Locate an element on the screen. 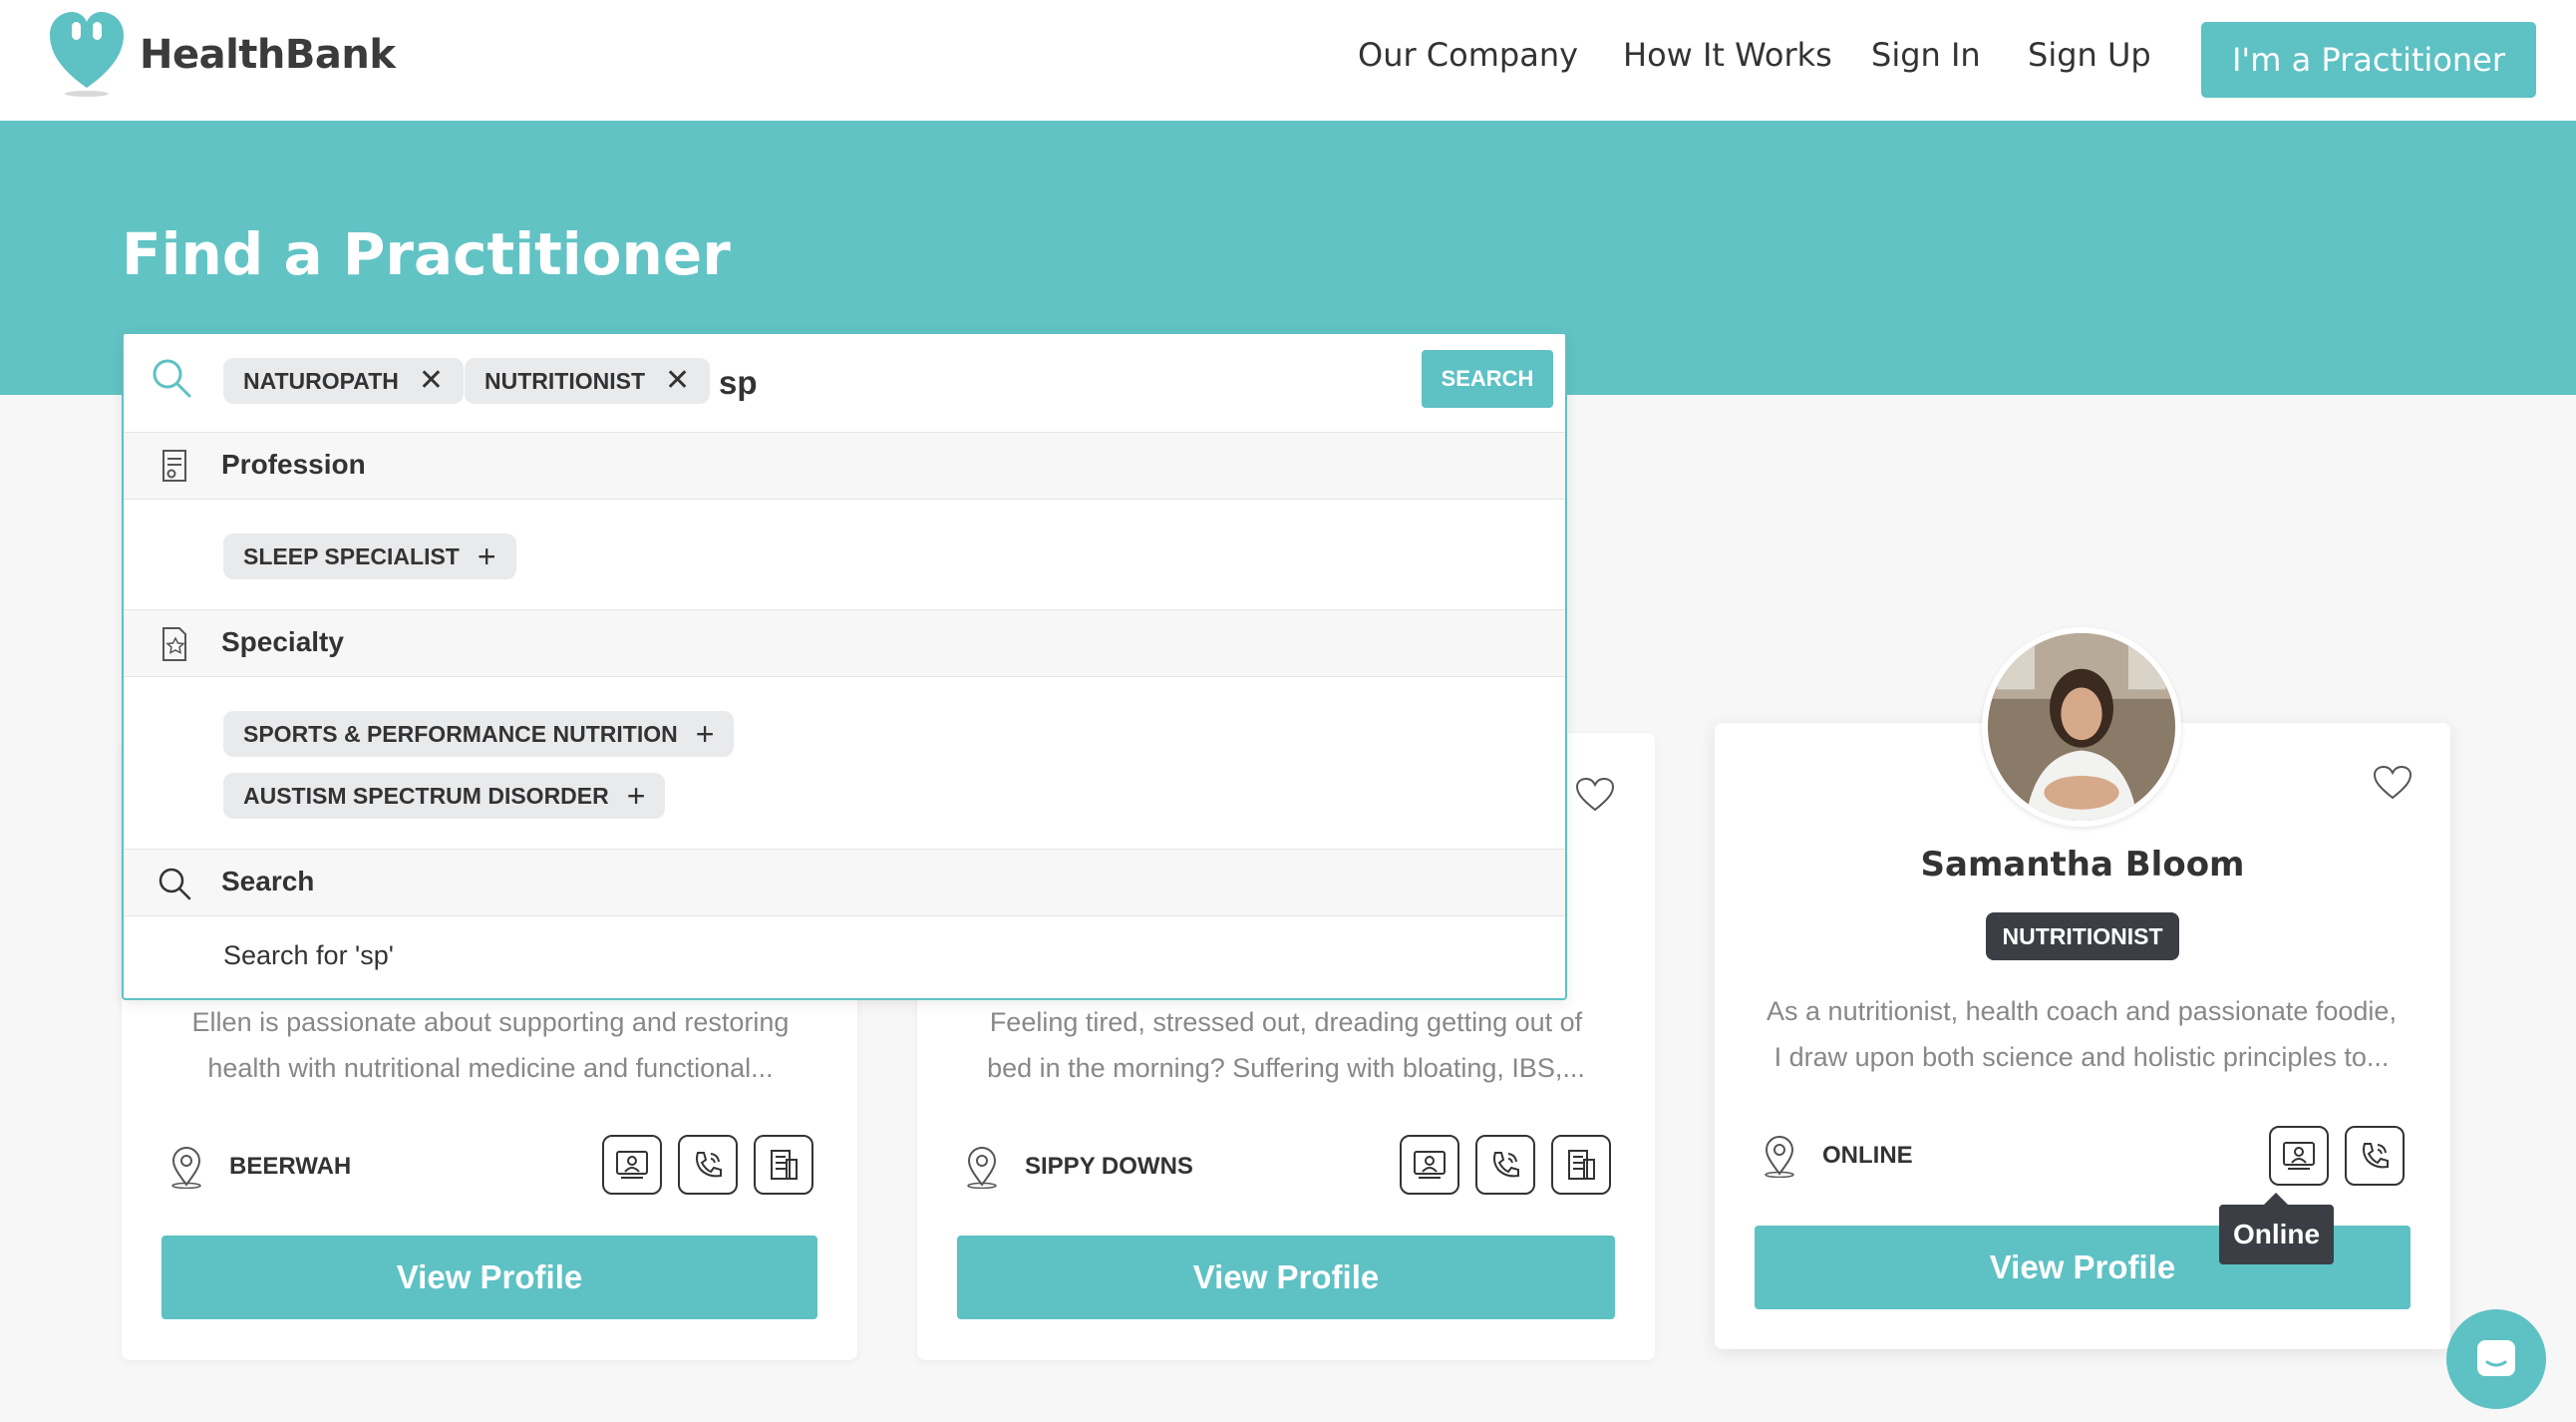 This screenshot has width=2576, height=1422. online-icon is located at coordinates (2299, 1156).